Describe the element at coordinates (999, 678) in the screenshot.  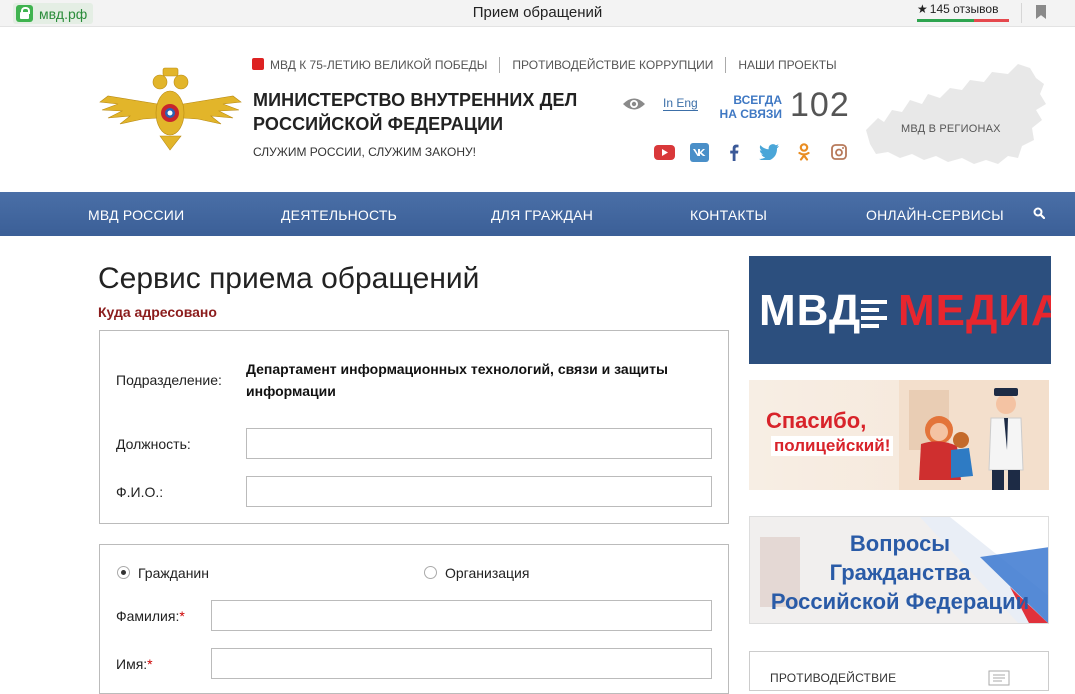
I see `document-icon` at that location.